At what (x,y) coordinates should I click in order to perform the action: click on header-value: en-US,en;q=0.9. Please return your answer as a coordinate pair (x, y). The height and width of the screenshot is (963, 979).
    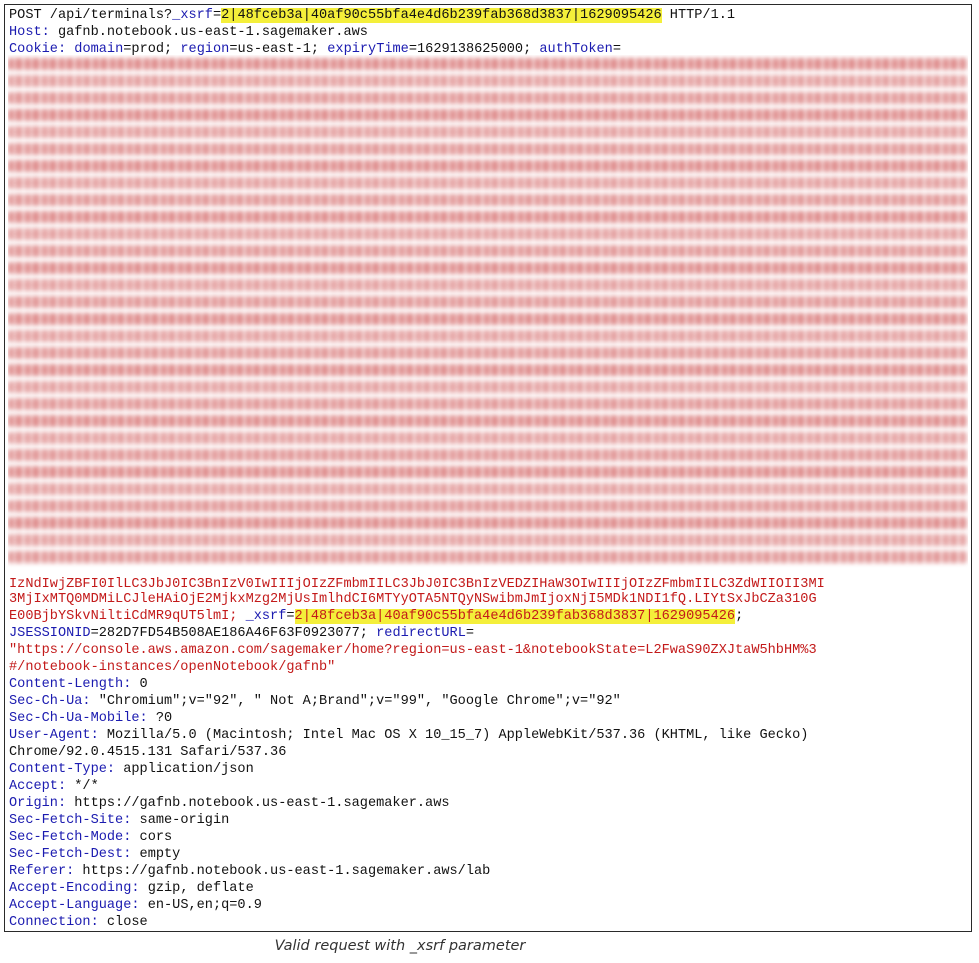
    Looking at the image, I should click on (200, 905).